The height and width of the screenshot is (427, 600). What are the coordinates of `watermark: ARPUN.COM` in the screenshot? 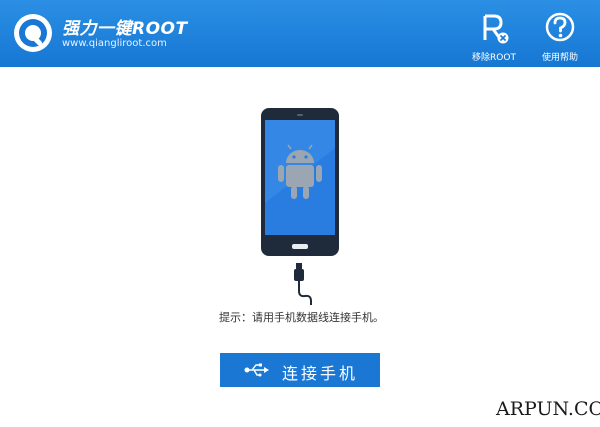 It's located at (548, 409).